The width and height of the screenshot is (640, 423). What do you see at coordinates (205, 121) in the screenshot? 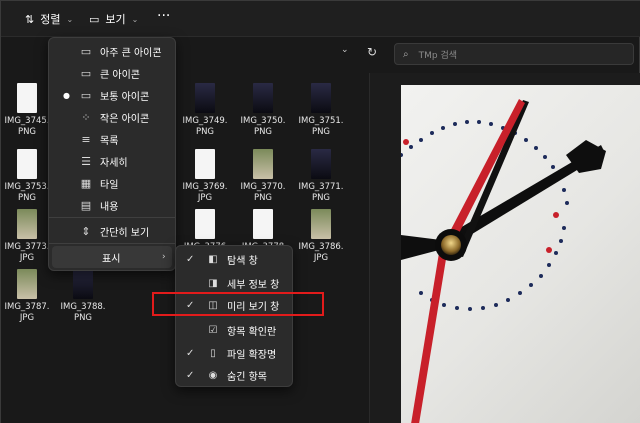
I see `file-name: IMG_3749.` at bounding box center [205, 121].